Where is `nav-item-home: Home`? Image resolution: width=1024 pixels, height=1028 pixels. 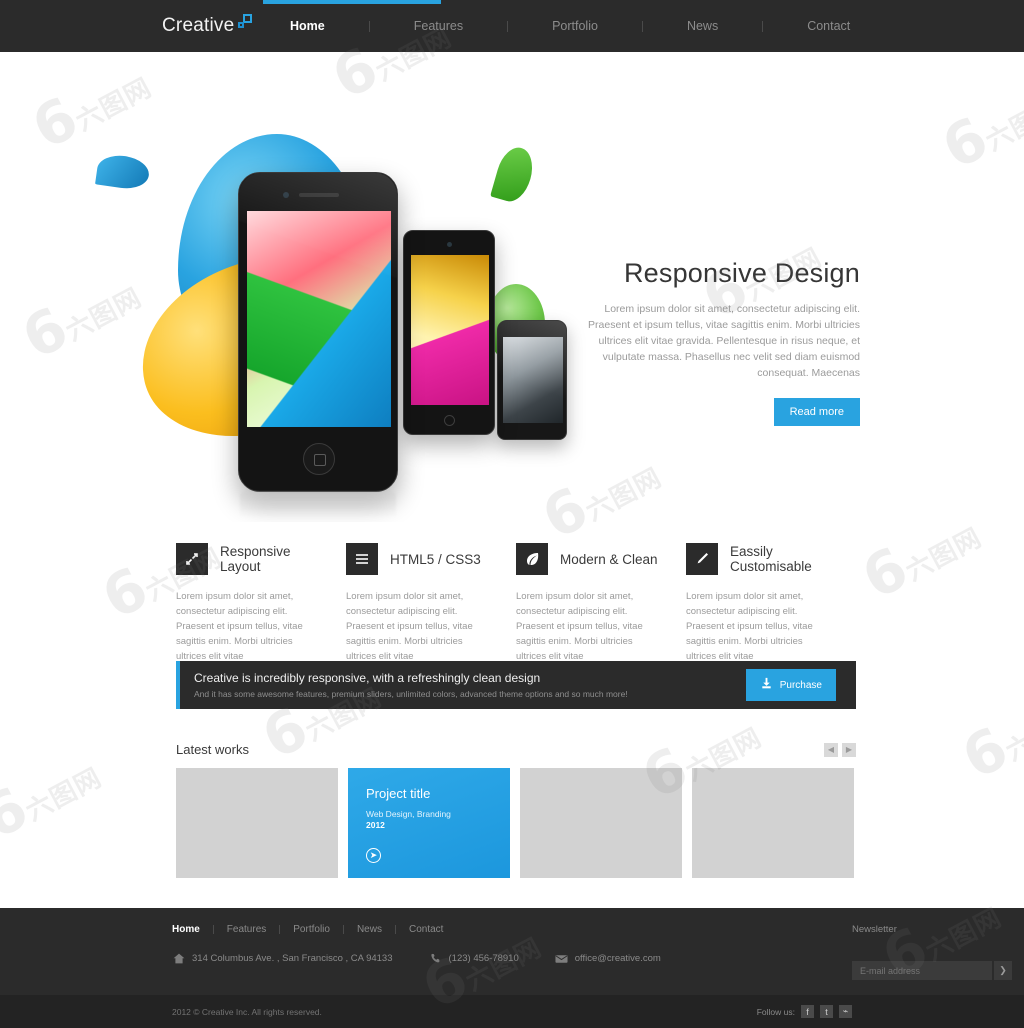 nav-item-home: Home is located at coordinates (352, 26).